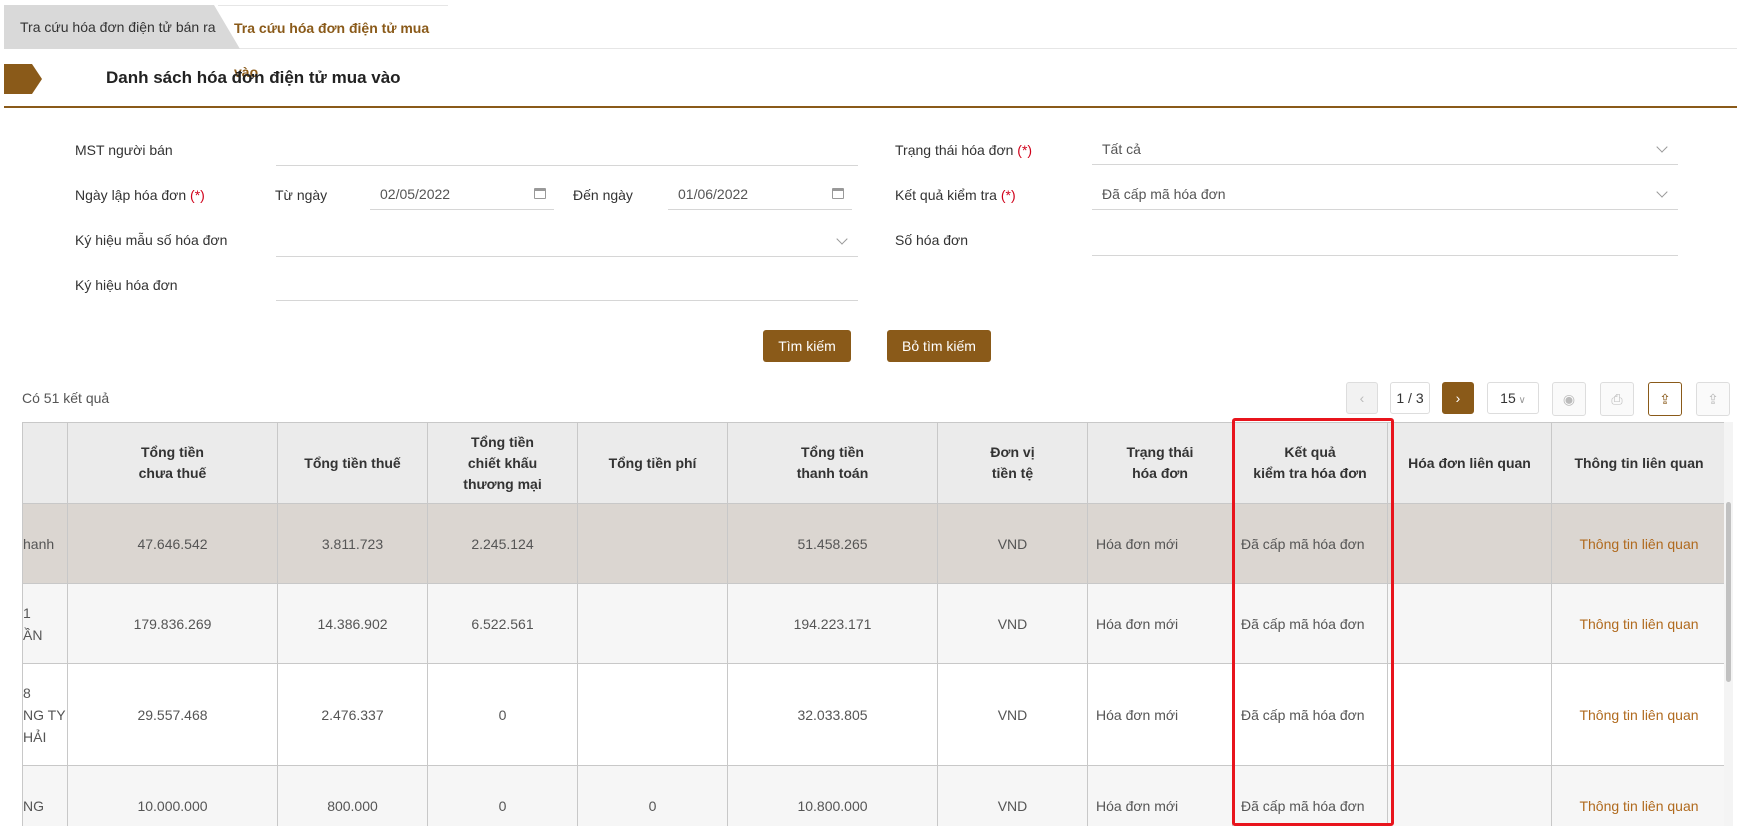 This screenshot has width=1737, height=826. I want to click on cell-col-seller: 8 NG TY HẢI, so click(45, 714).